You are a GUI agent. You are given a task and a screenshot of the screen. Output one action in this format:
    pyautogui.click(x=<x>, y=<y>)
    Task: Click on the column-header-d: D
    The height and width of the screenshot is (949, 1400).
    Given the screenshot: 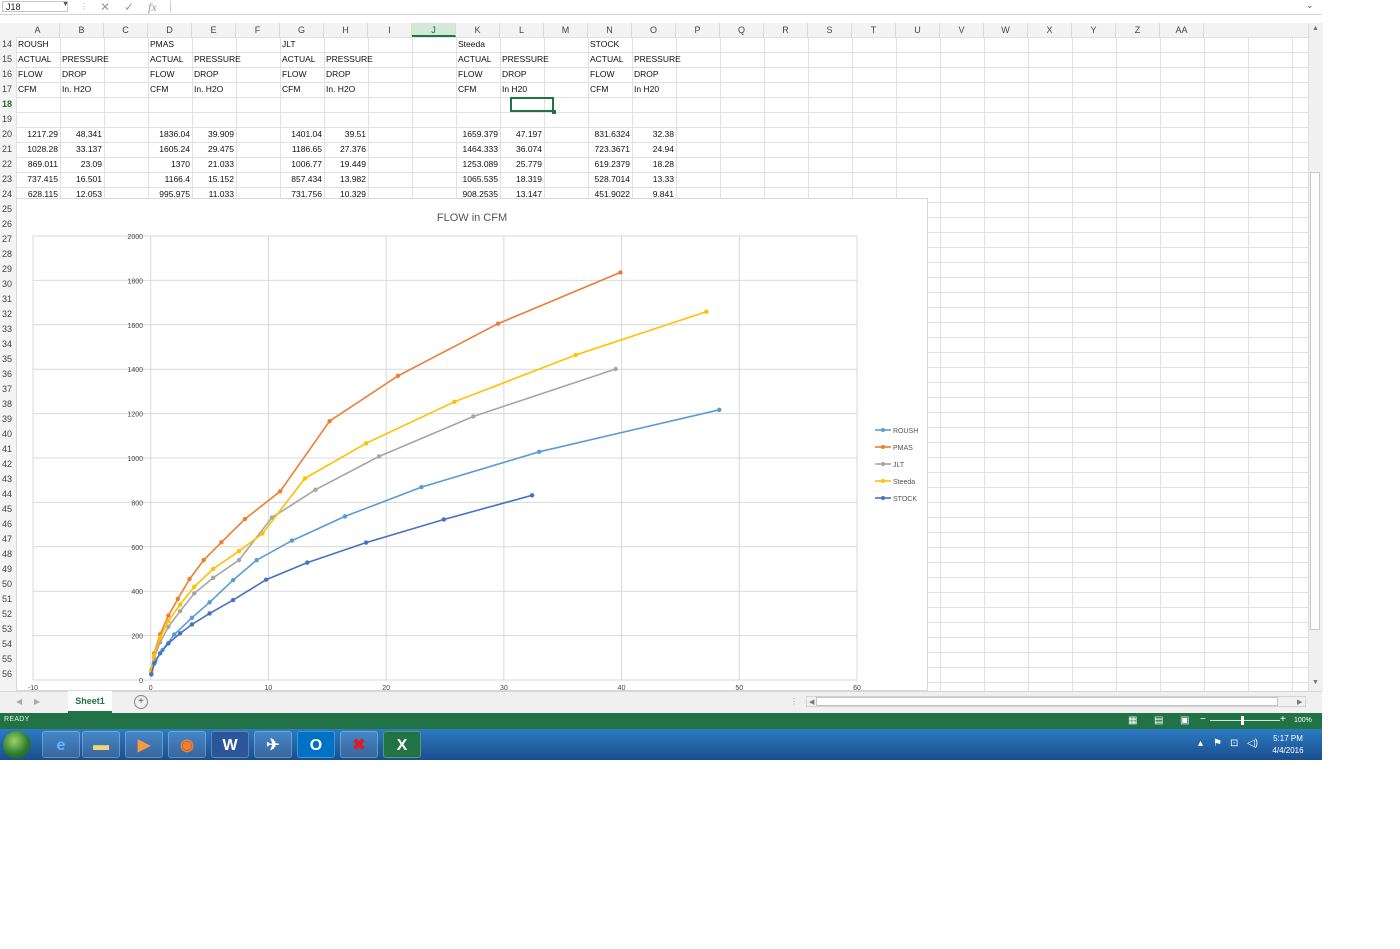 What is the action you would take?
    pyautogui.click(x=170, y=30)
    